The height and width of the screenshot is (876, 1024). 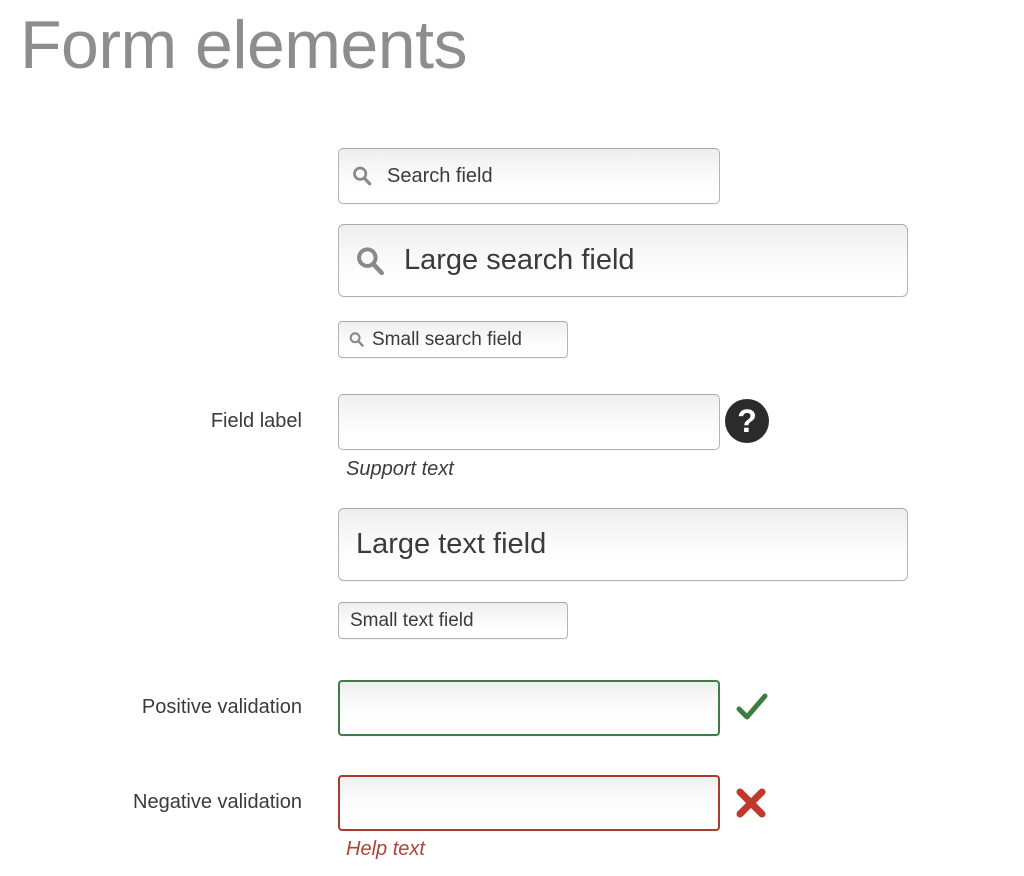 I want to click on help-text: Help text, so click(x=385, y=849).